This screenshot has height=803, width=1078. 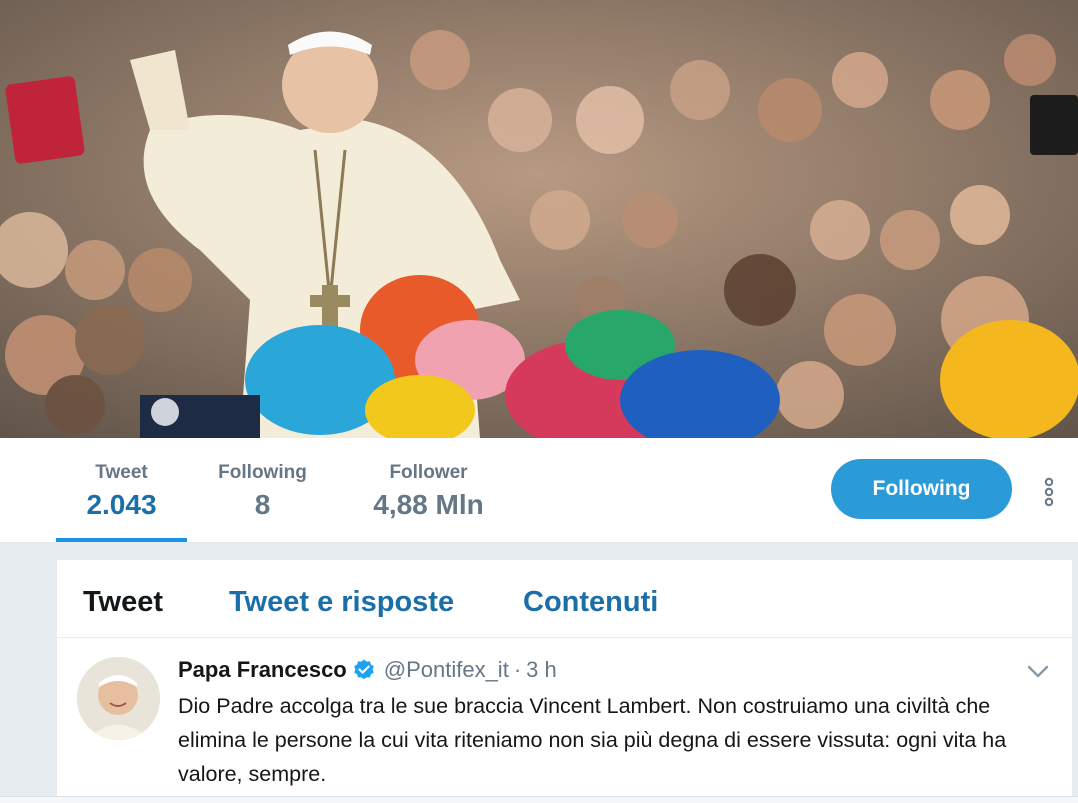 I want to click on author-name: Papa Francesco, so click(x=262, y=670).